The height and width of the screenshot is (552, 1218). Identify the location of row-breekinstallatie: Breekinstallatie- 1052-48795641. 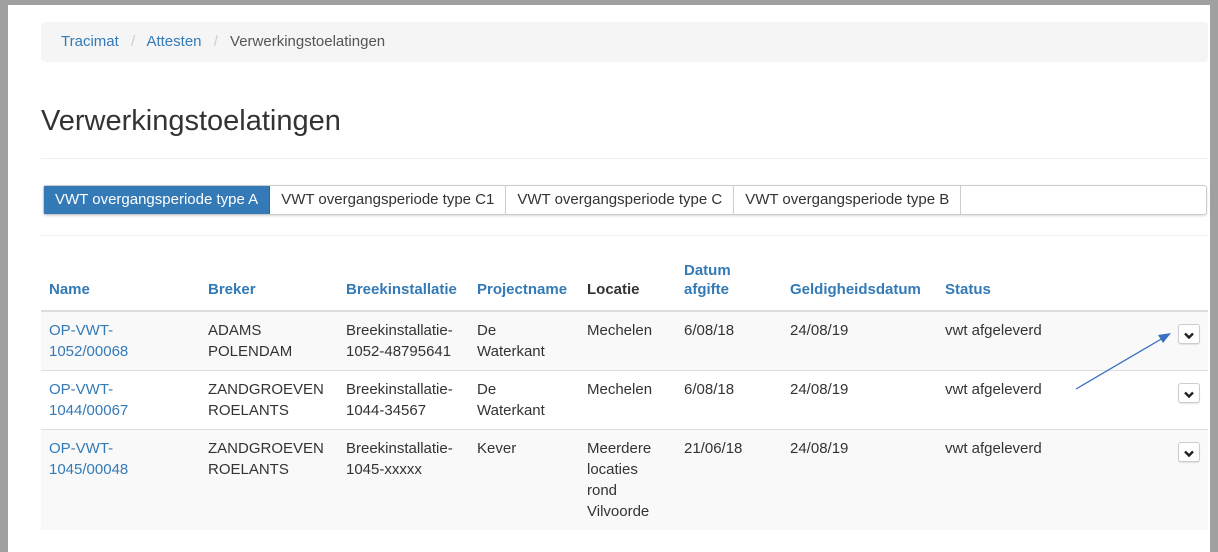
(403, 340).